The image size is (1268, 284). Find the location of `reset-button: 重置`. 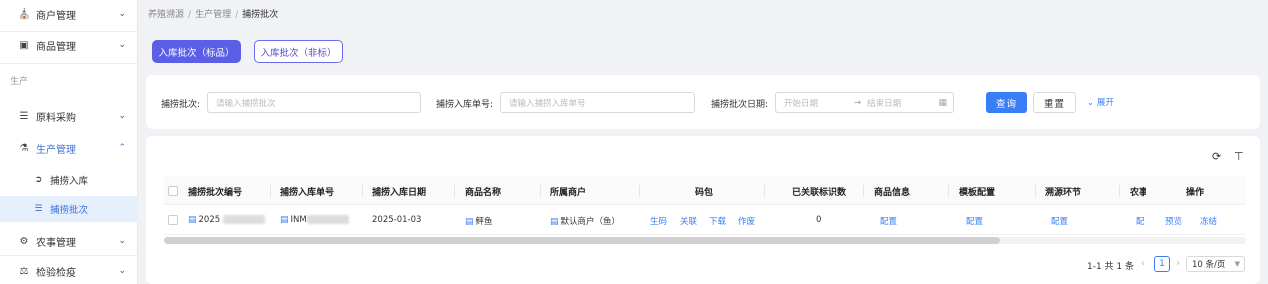

reset-button: 重置 is located at coordinates (1054, 102).